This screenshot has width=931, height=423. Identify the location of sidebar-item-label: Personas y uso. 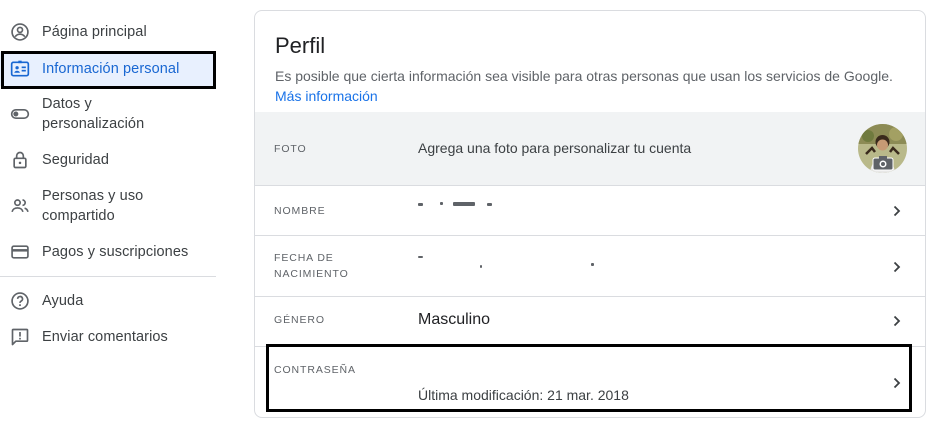
(93, 196).